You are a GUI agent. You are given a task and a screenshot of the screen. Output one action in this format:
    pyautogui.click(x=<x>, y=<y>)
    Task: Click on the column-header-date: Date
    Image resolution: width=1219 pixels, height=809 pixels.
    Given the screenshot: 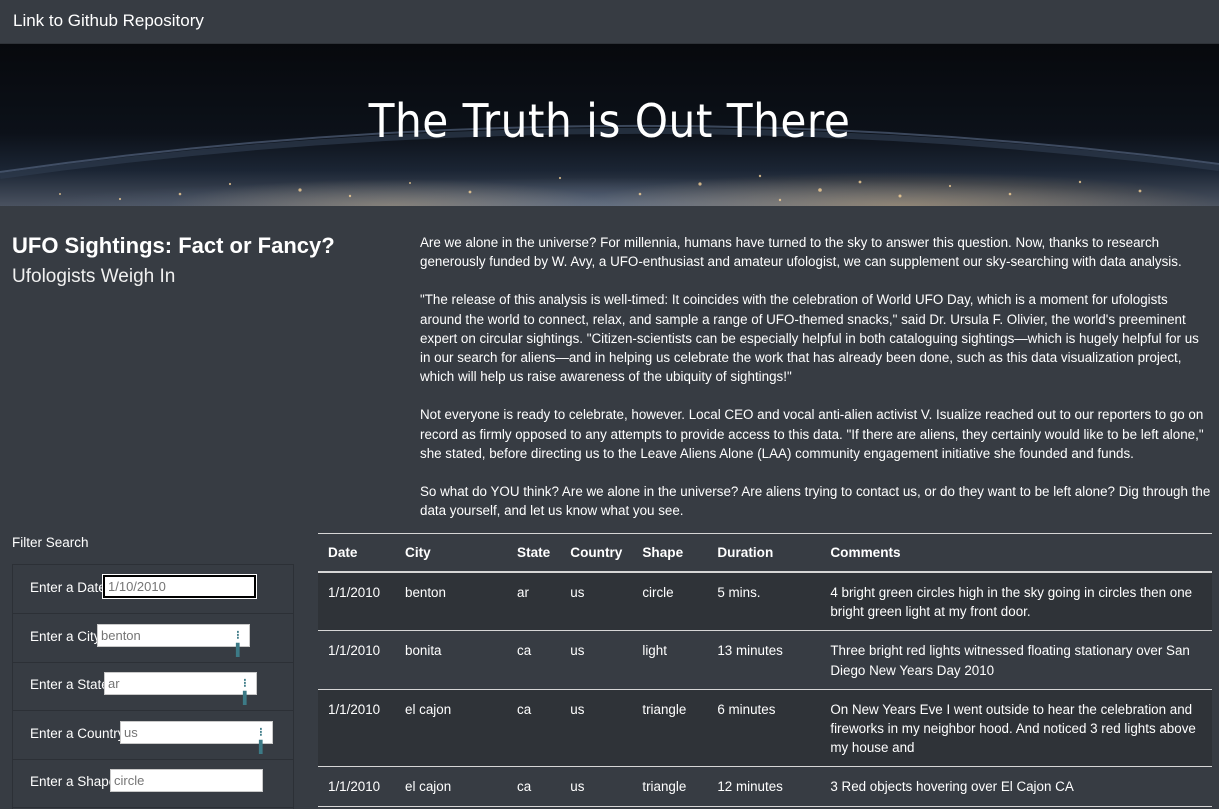 What is the action you would take?
    pyautogui.click(x=356, y=553)
    